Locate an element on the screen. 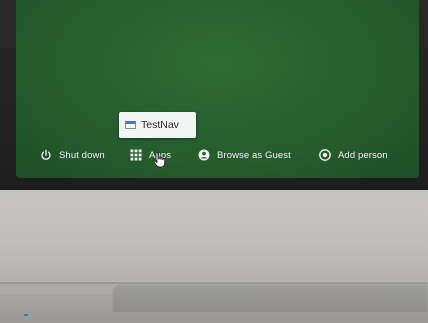 Image resolution: width=428 pixels, height=323 pixels. browse-as-guest-button: Browse as Guest is located at coordinates (244, 155).